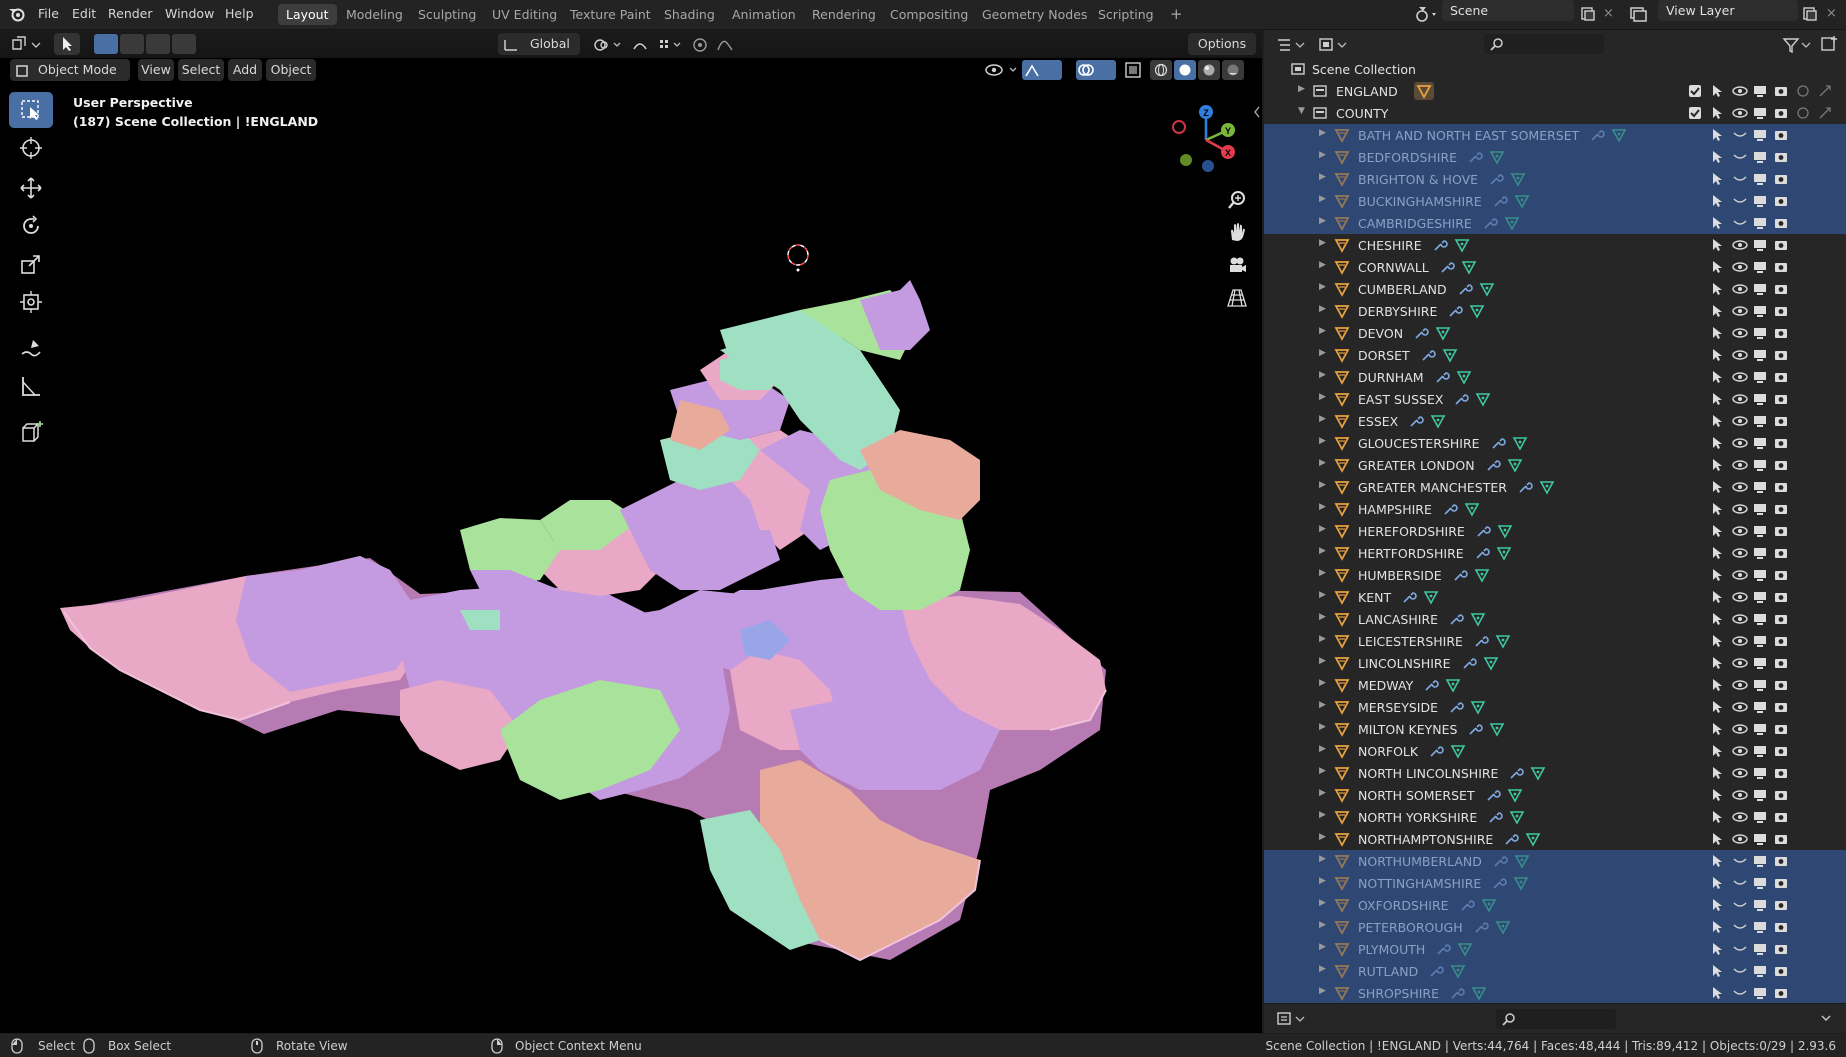 The image size is (1846, 1057). I want to click on tab-sculpting: Sculpting, so click(447, 14).